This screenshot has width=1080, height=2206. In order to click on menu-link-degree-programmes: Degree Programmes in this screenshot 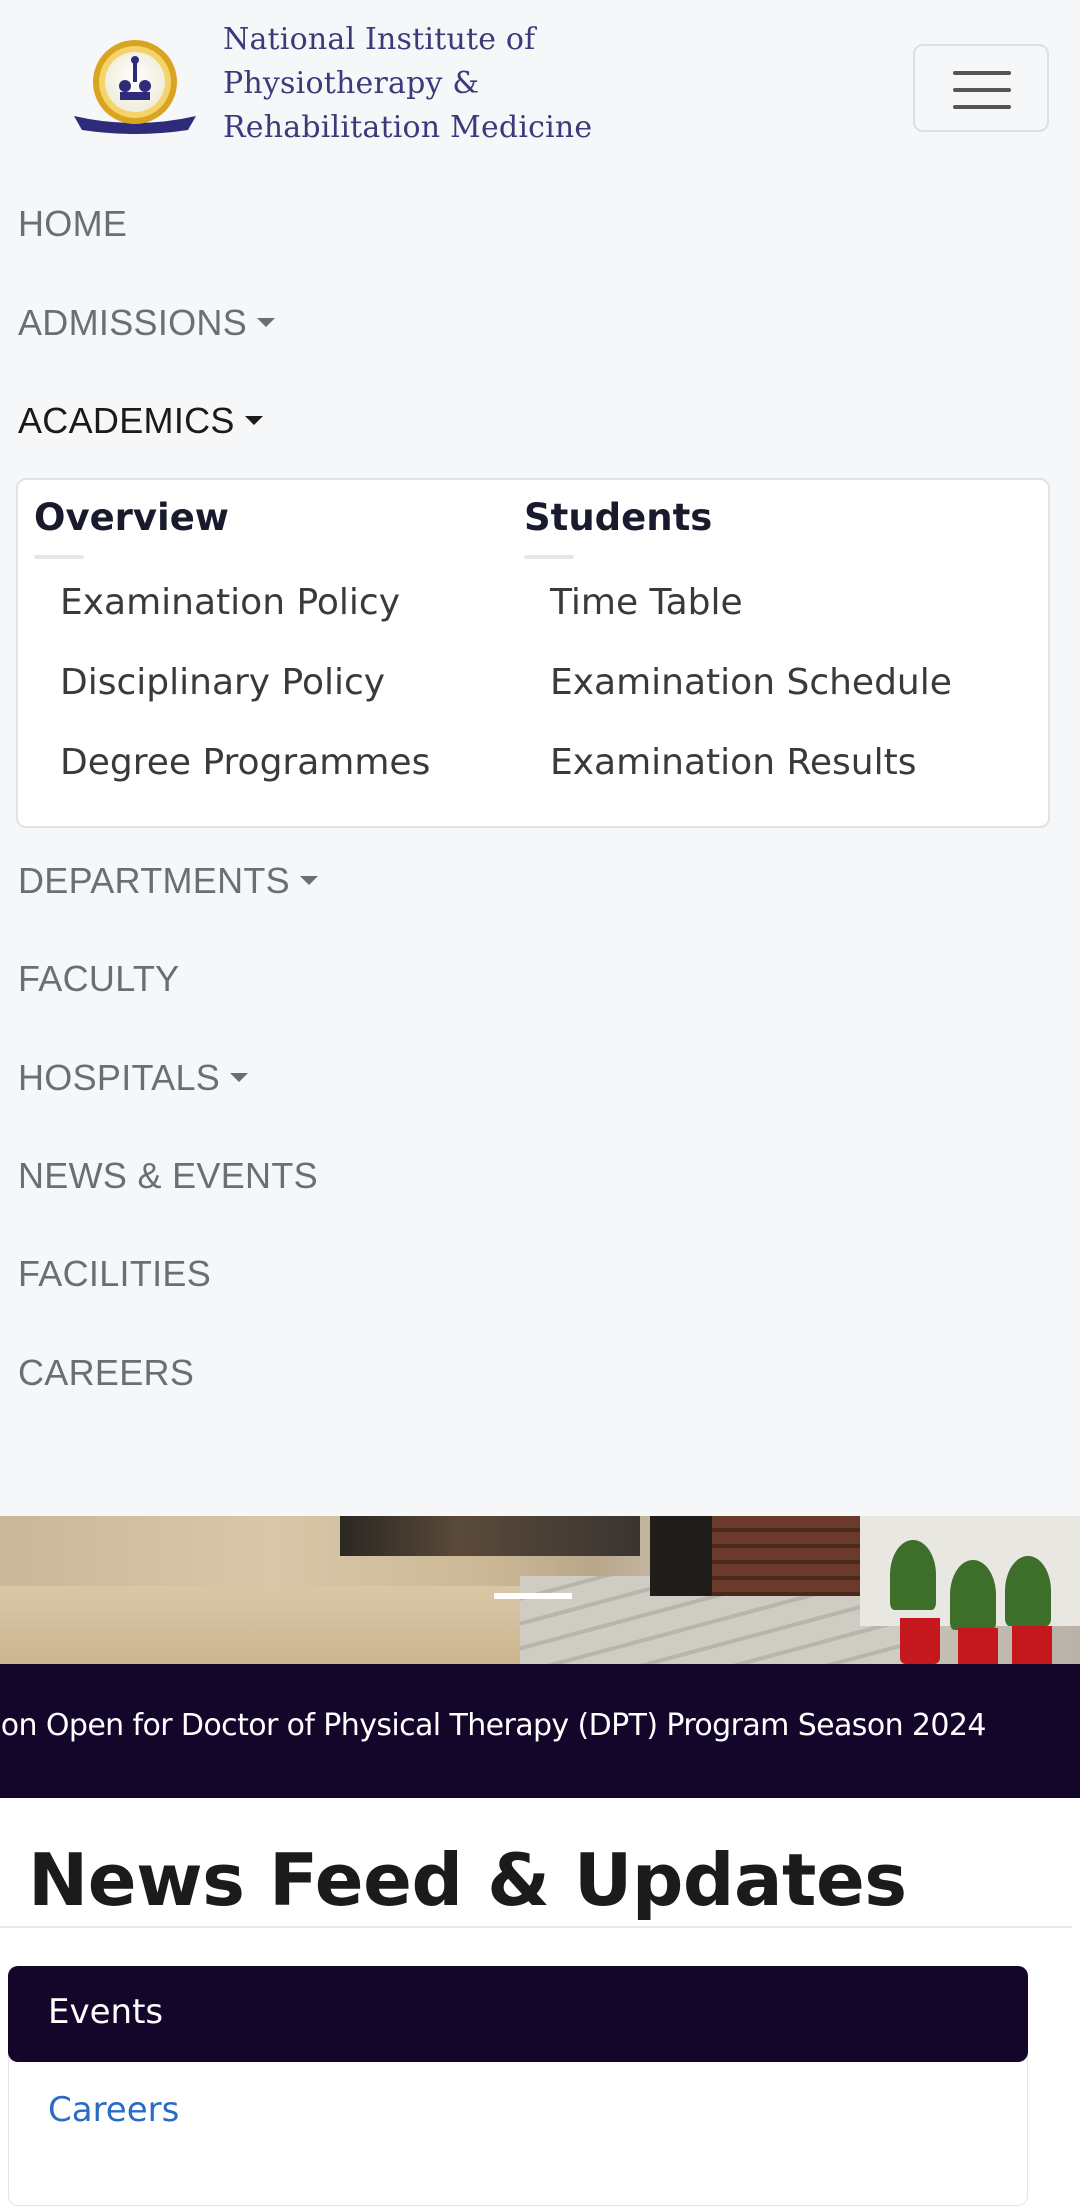, I will do `click(245, 762)`.